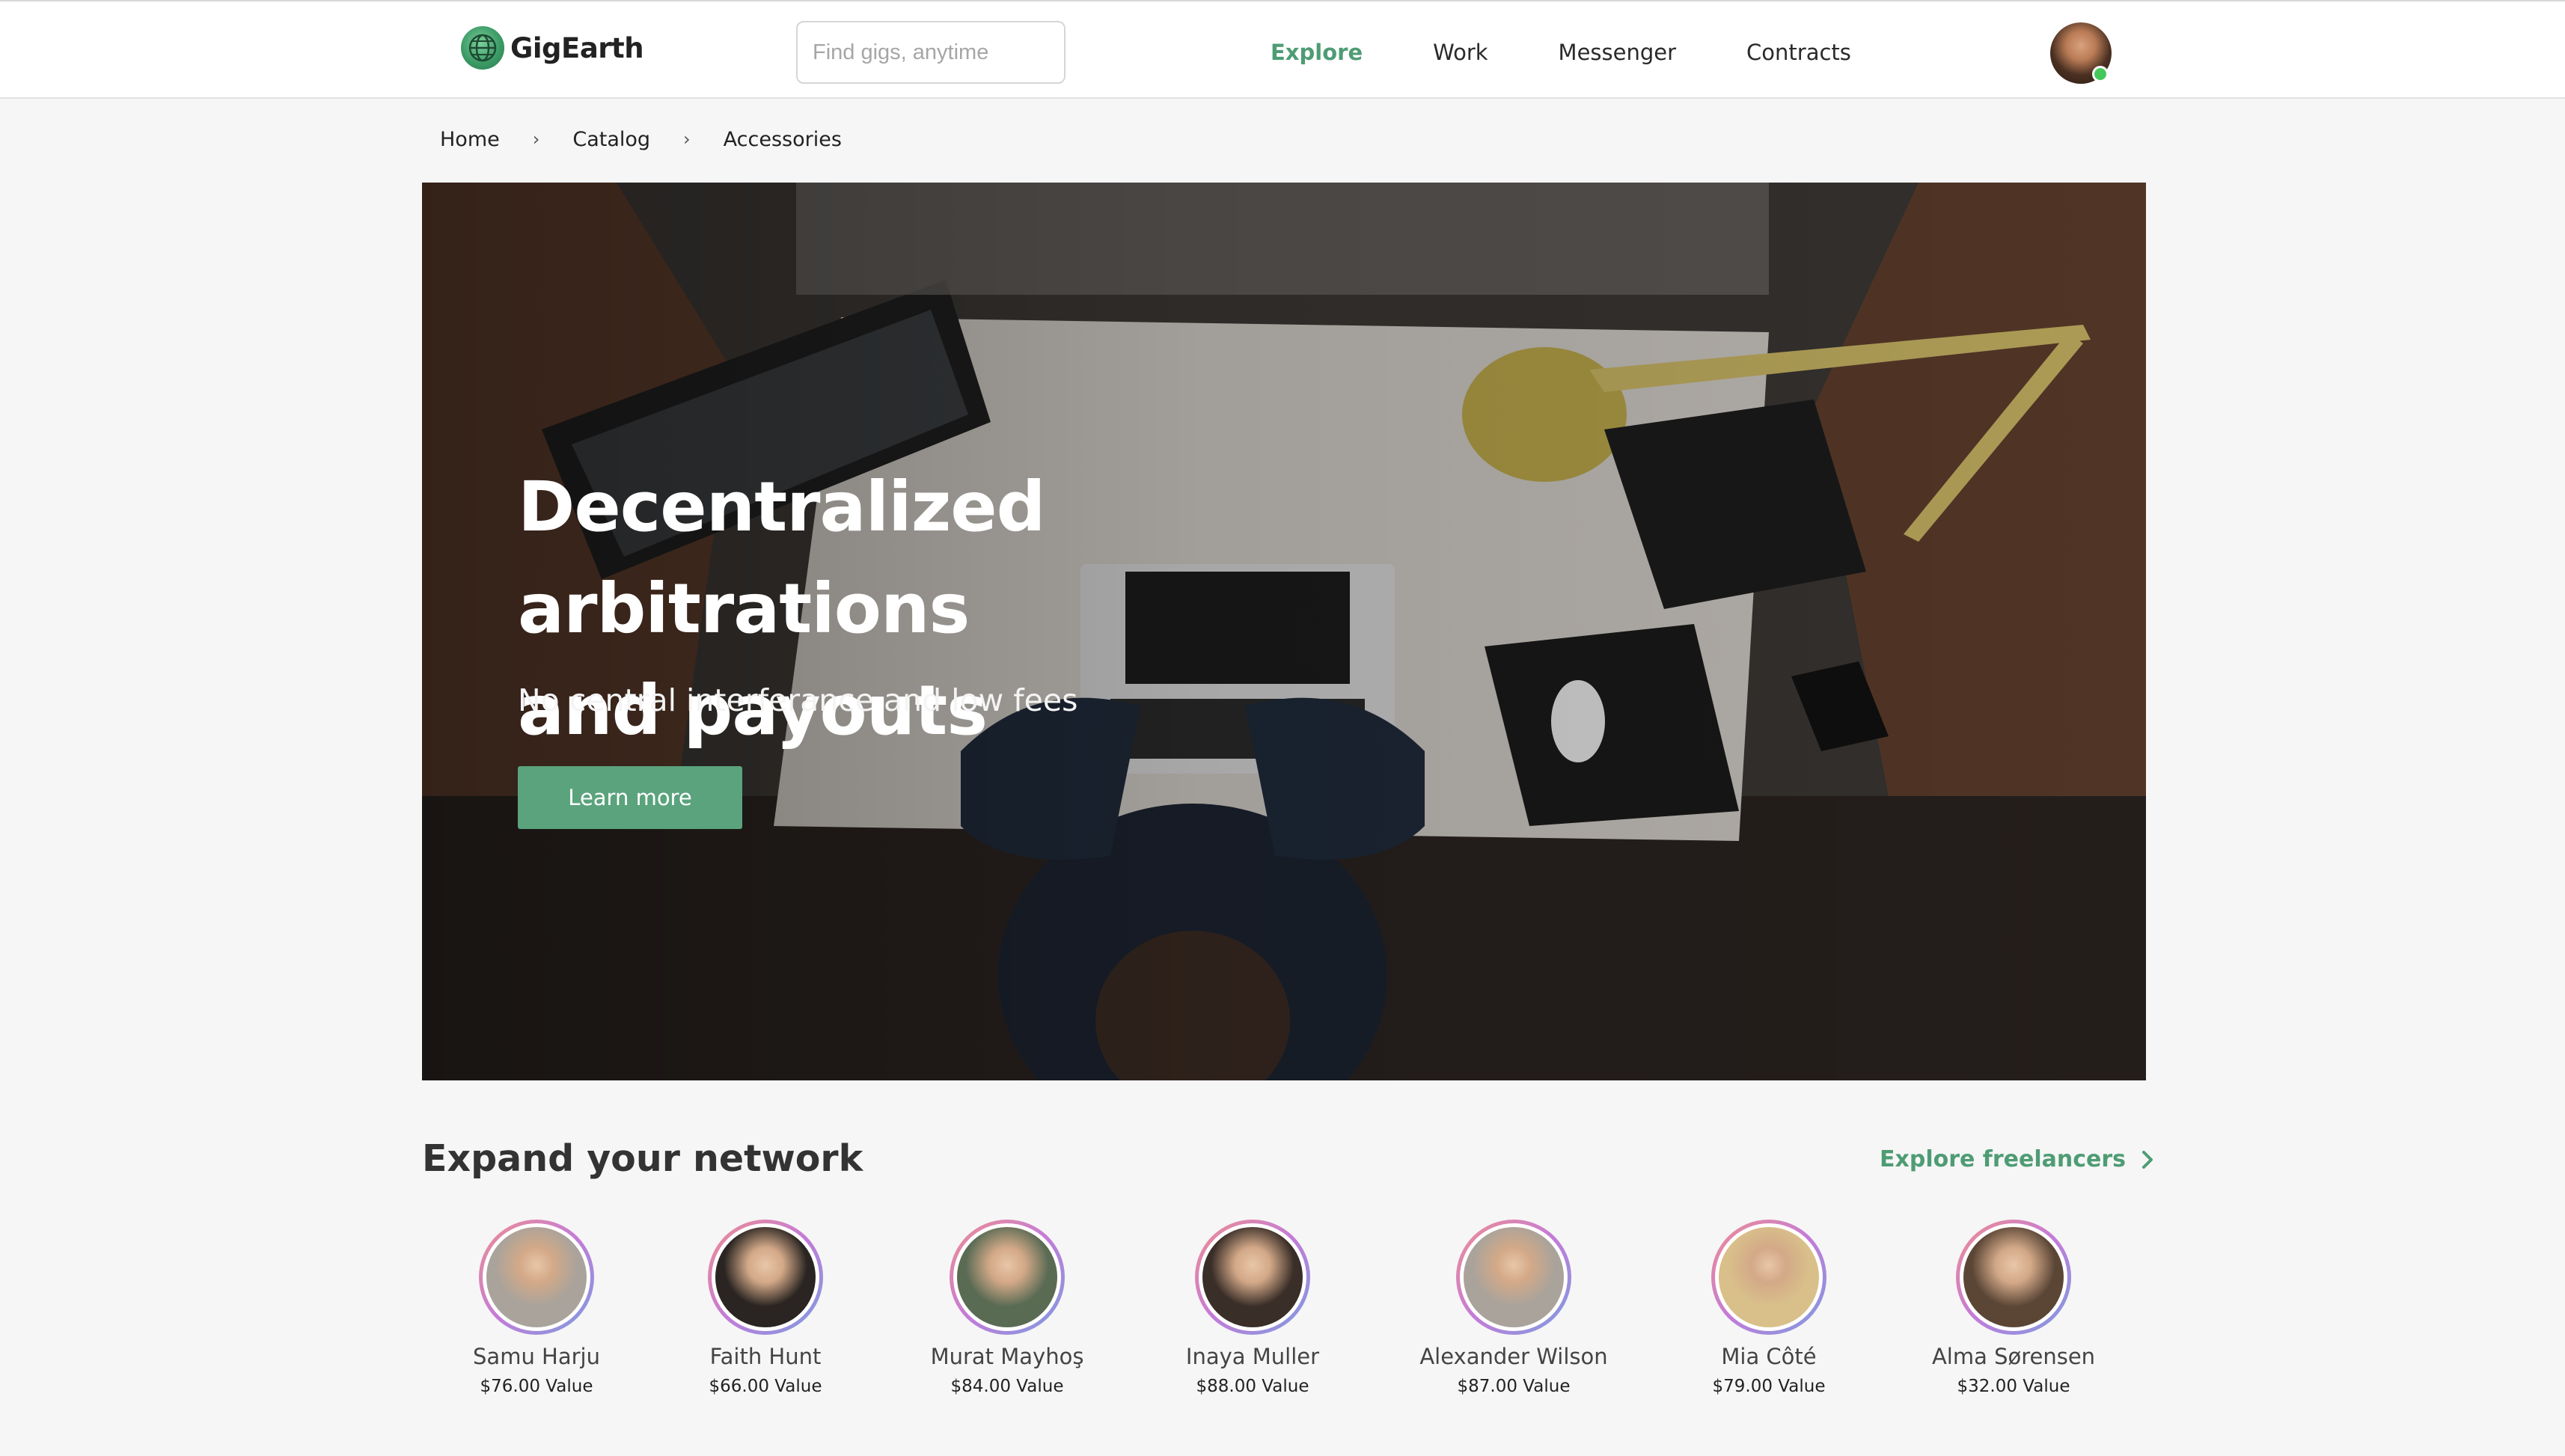 The height and width of the screenshot is (1456, 2565). What do you see at coordinates (1799, 52) in the screenshot?
I see `nav-contracts: Contracts` at bounding box center [1799, 52].